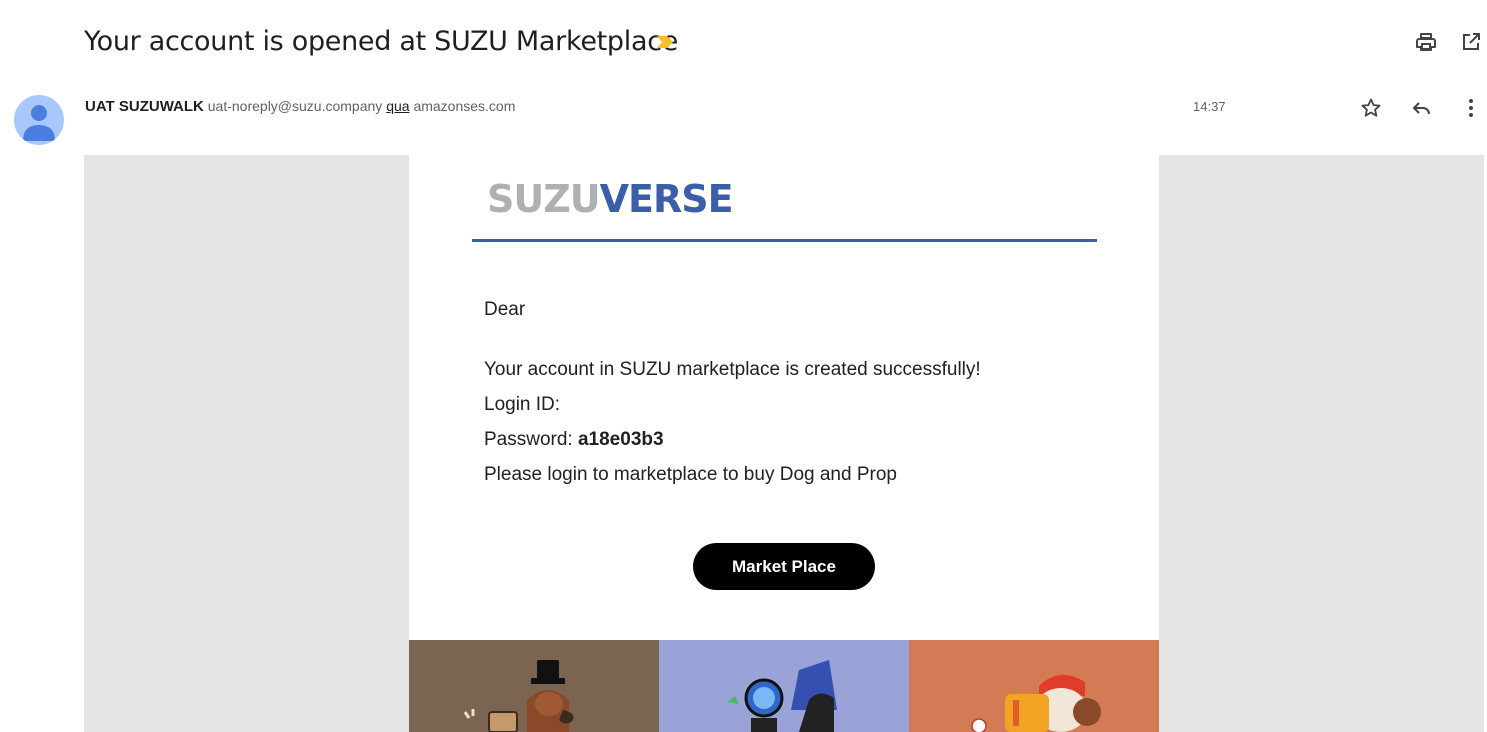 The width and height of the screenshot is (1487, 732). I want to click on via-domain: amazonses.com, so click(464, 106).